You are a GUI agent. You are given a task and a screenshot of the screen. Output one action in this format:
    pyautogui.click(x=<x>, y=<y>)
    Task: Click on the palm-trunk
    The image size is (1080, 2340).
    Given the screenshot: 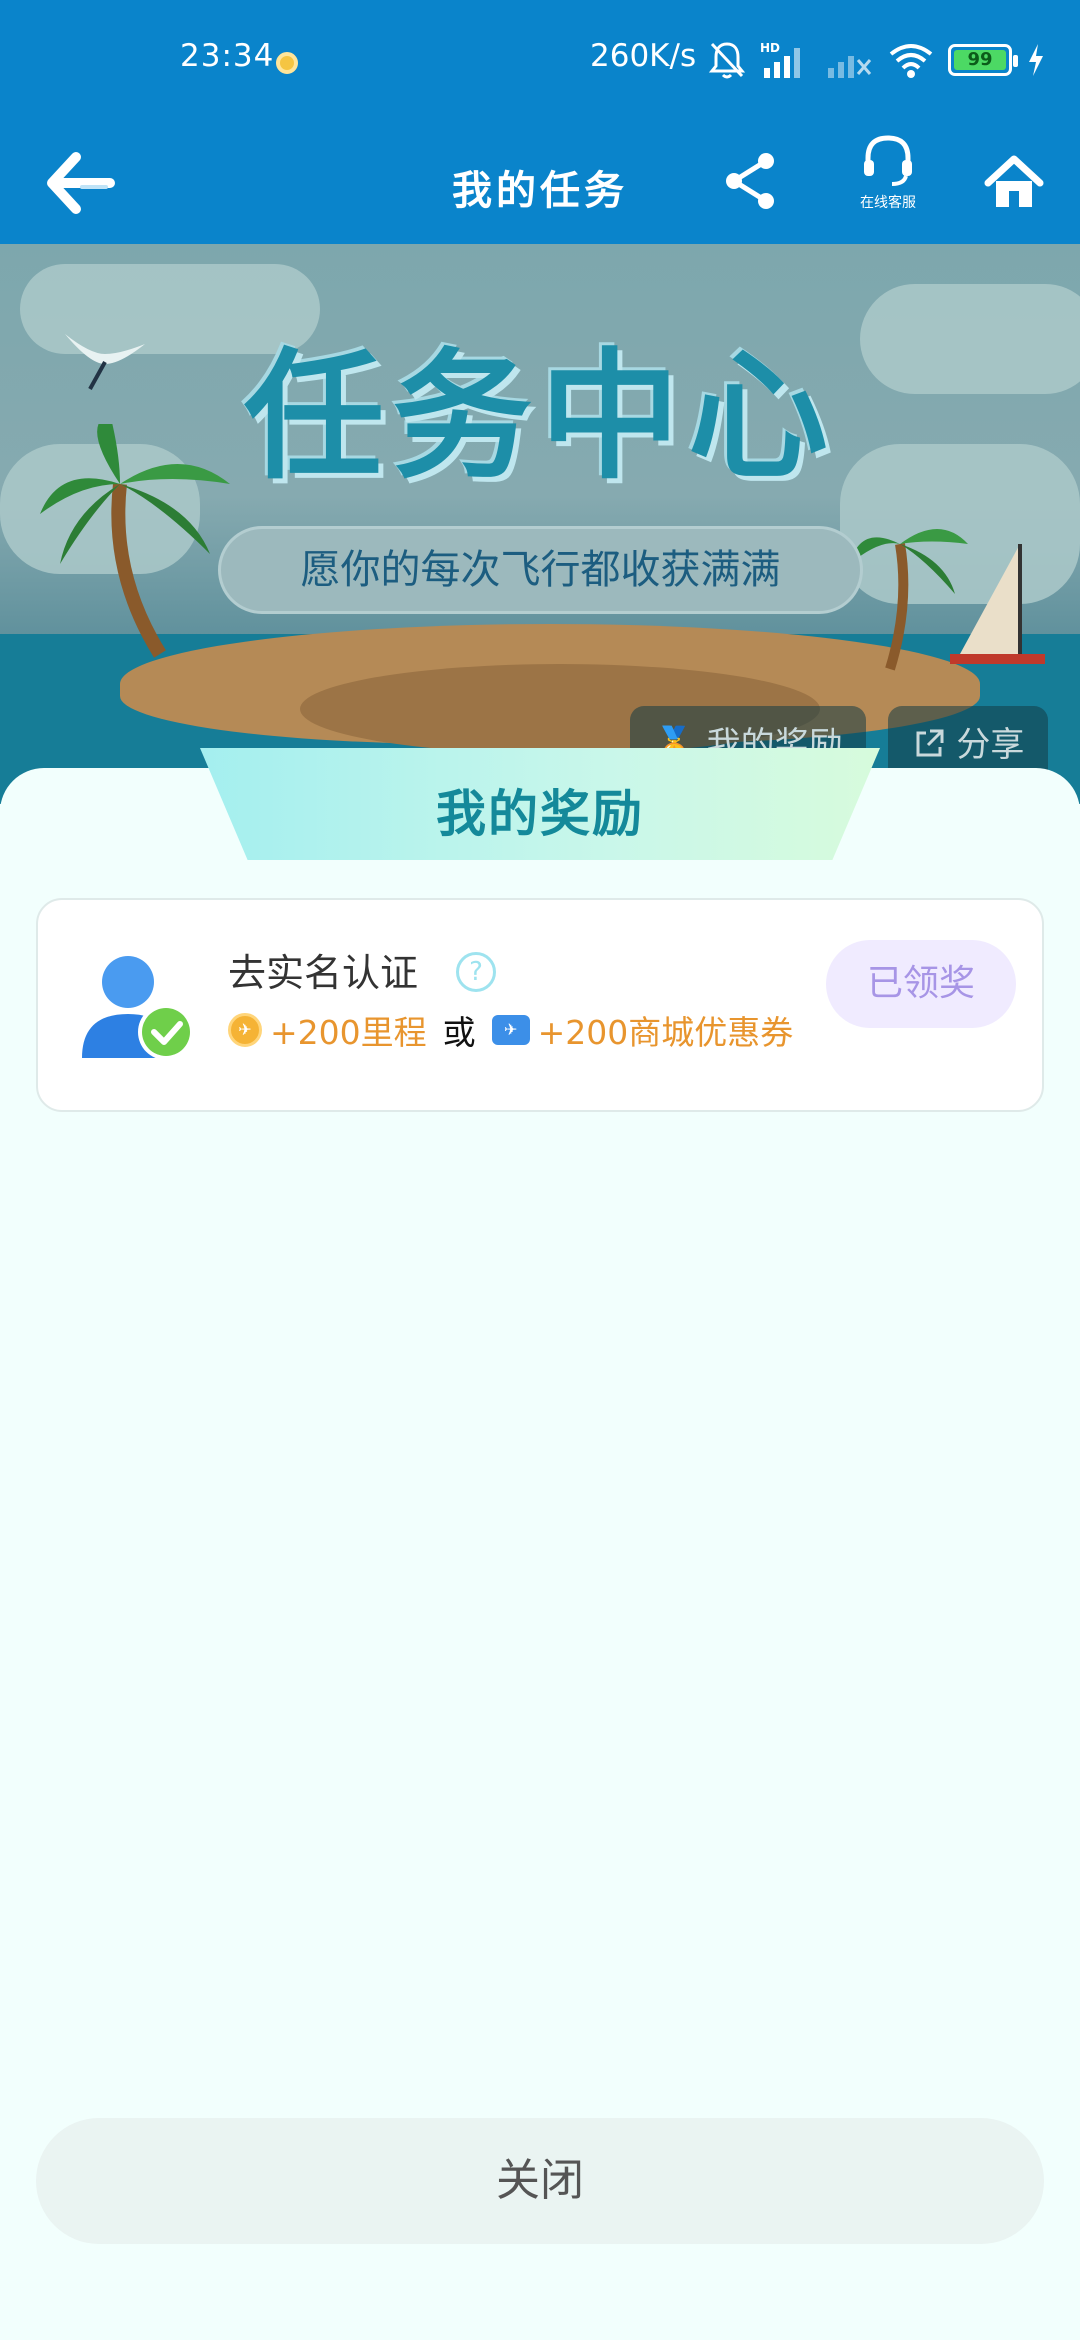 What is the action you would take?
    pyautogui.click(x=897, y=607)
    